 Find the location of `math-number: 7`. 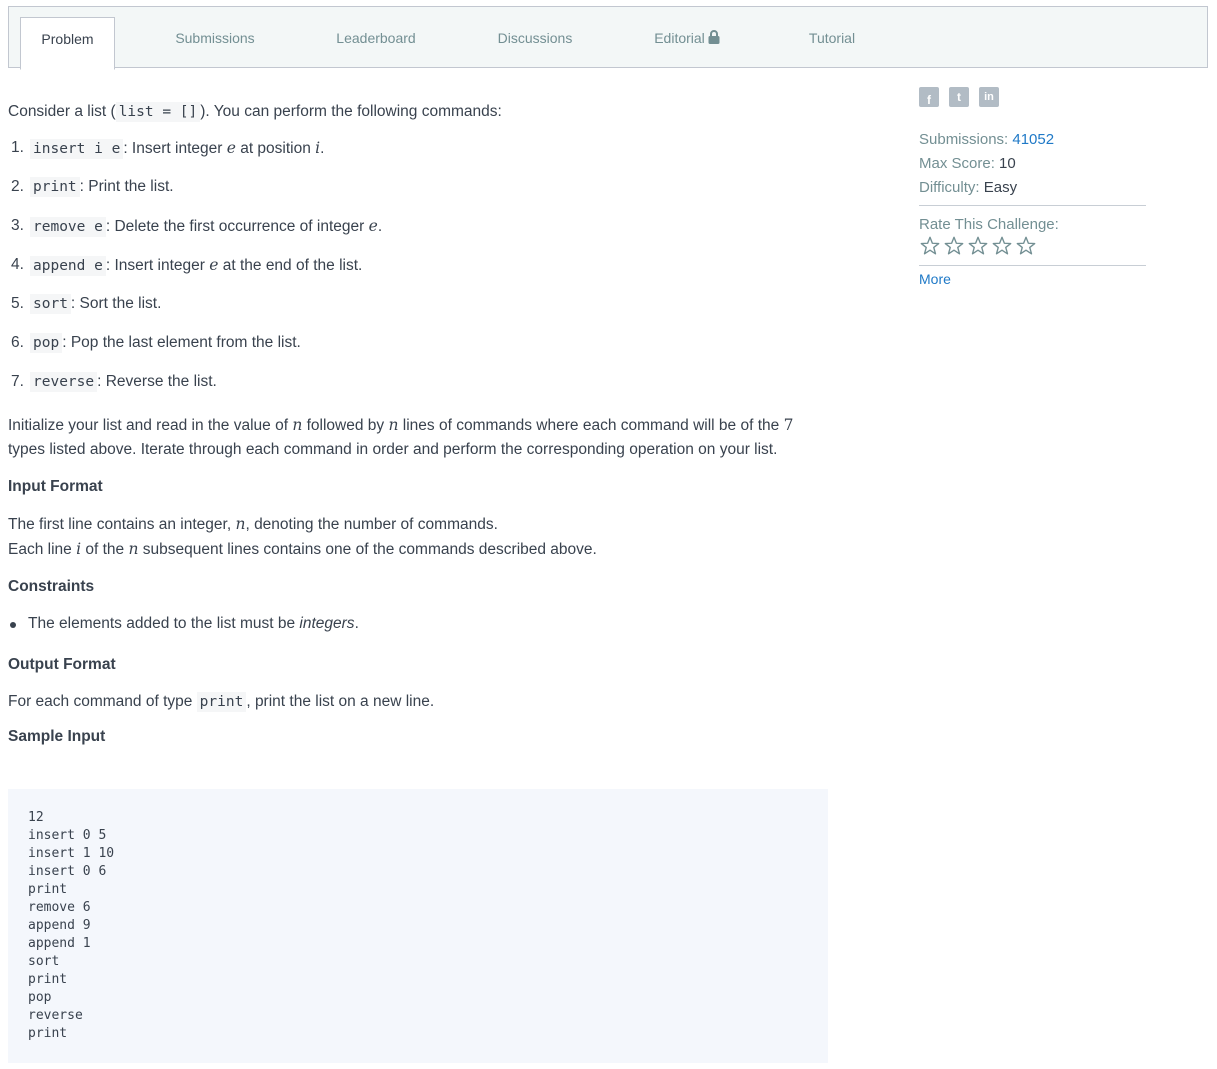

math-number: 7 is located at coordinates (788, 425).